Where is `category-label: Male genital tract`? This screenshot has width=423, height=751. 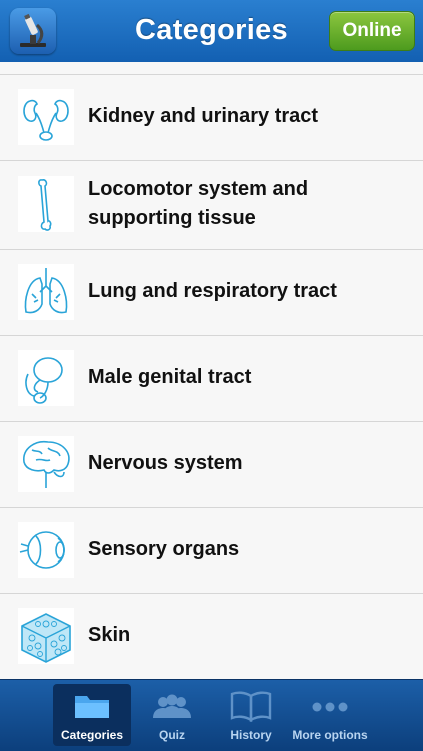
category-label: Male genital tract is located at coordinates (170, 377).